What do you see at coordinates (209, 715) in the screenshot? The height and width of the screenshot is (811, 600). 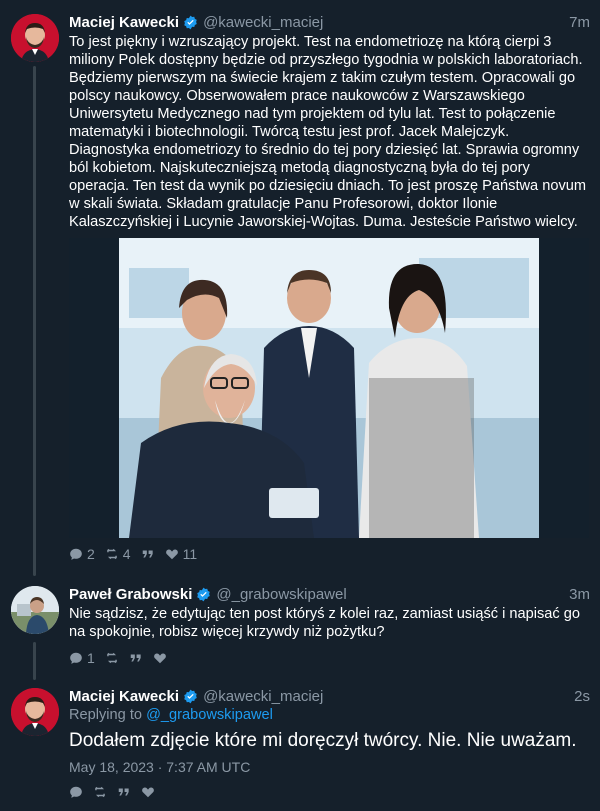 I see `replying-to-mention: @_grabowskipawel` at bounding box center [209, 715].